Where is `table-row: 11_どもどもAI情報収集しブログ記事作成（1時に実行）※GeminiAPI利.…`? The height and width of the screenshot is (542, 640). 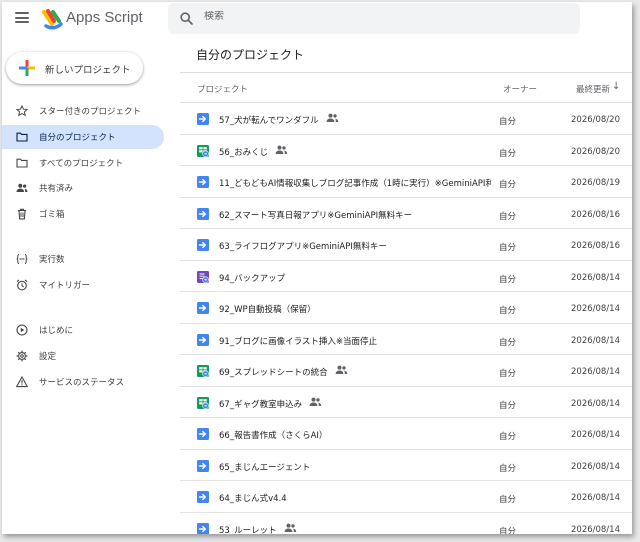 table-row: 11_どもどもAI情報収集しブログ記事作成（1時に実行）※GeminiAPI利.… is located at coordinates (406, 182).